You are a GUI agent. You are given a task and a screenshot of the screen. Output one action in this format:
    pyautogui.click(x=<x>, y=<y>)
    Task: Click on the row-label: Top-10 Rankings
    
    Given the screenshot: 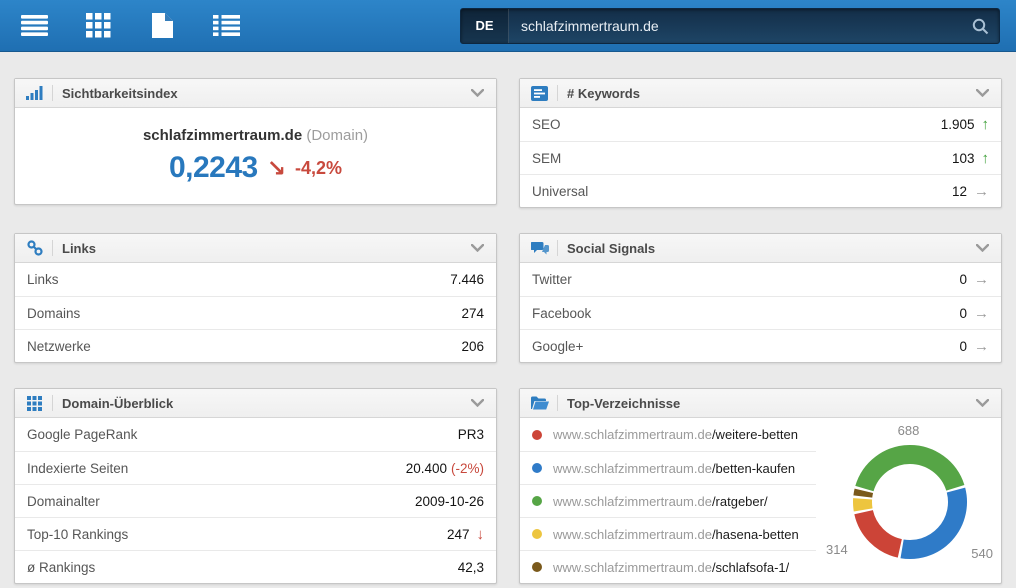 What is the action you would take?
    pyautogui.click(x=78, y=534)
    